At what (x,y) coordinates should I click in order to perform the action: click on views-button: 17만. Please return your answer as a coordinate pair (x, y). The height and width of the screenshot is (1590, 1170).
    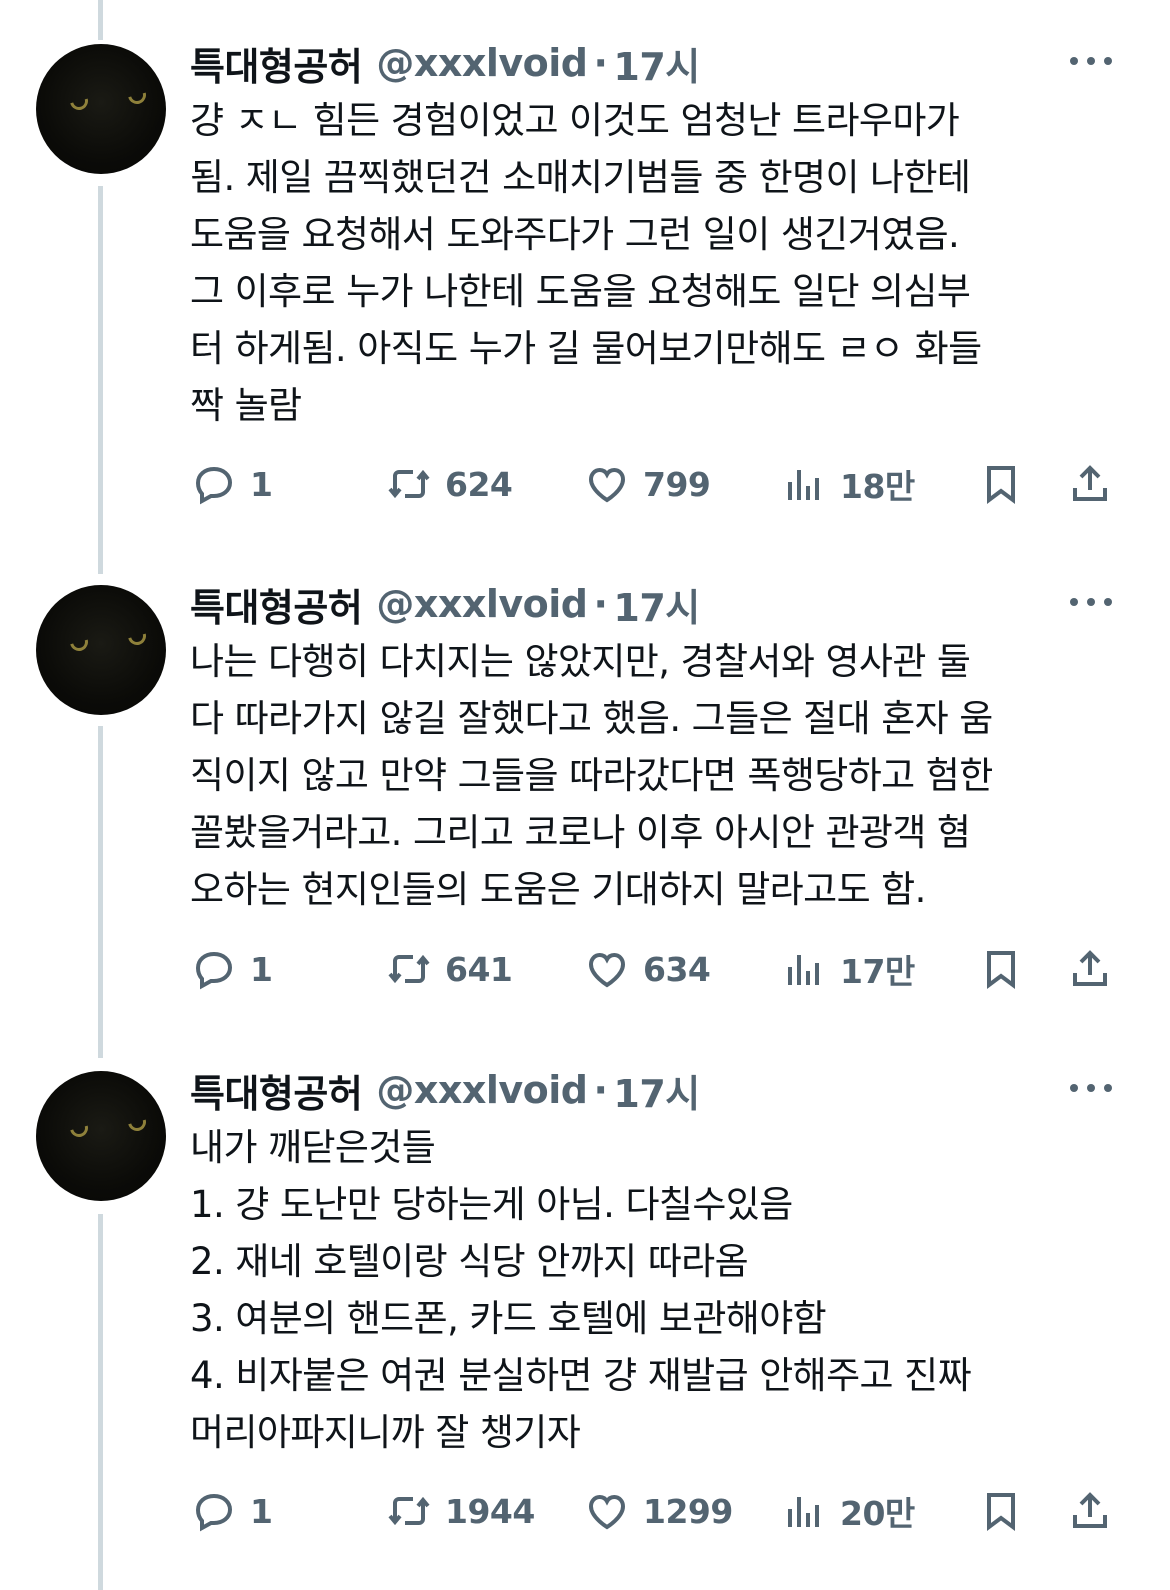
    Looking at the image, I should click on (847, 969).